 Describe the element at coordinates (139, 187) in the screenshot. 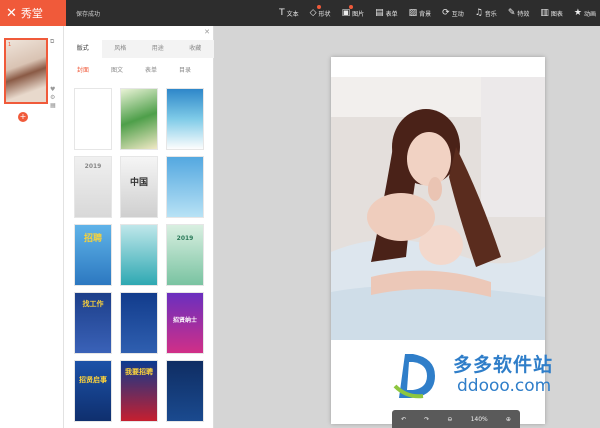

I see `template-card: 中国` at that location.